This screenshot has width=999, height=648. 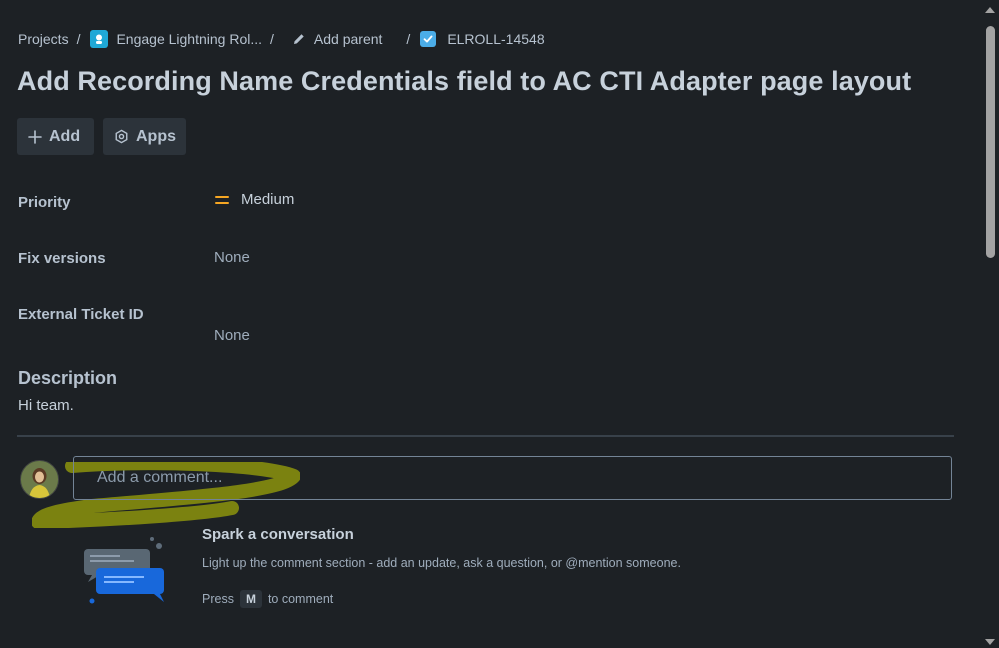 What do you see at coordinates (232, 257) in the screenshot?
I see `fix-versions-value: None` at bounding box center [232, 257].